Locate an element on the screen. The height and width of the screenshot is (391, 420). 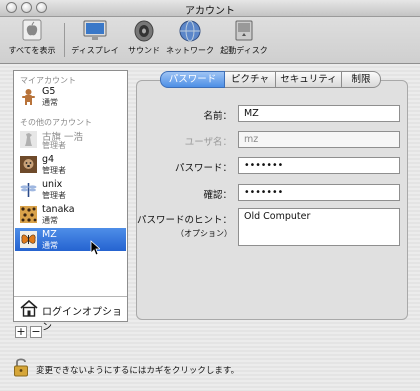
settings-tabs: パスワード ピクチャ セキュリティ 制限 is located at coordinates (270, 79).